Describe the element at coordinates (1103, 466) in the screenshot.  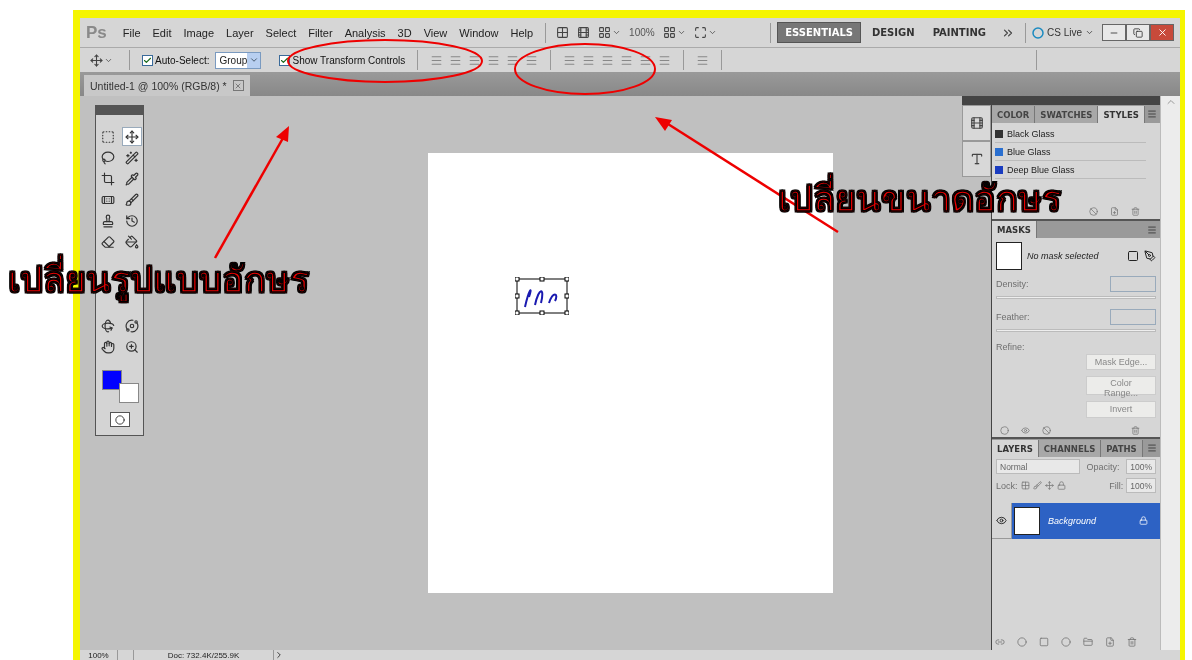
I see `field-label: Opacity:` at that location.